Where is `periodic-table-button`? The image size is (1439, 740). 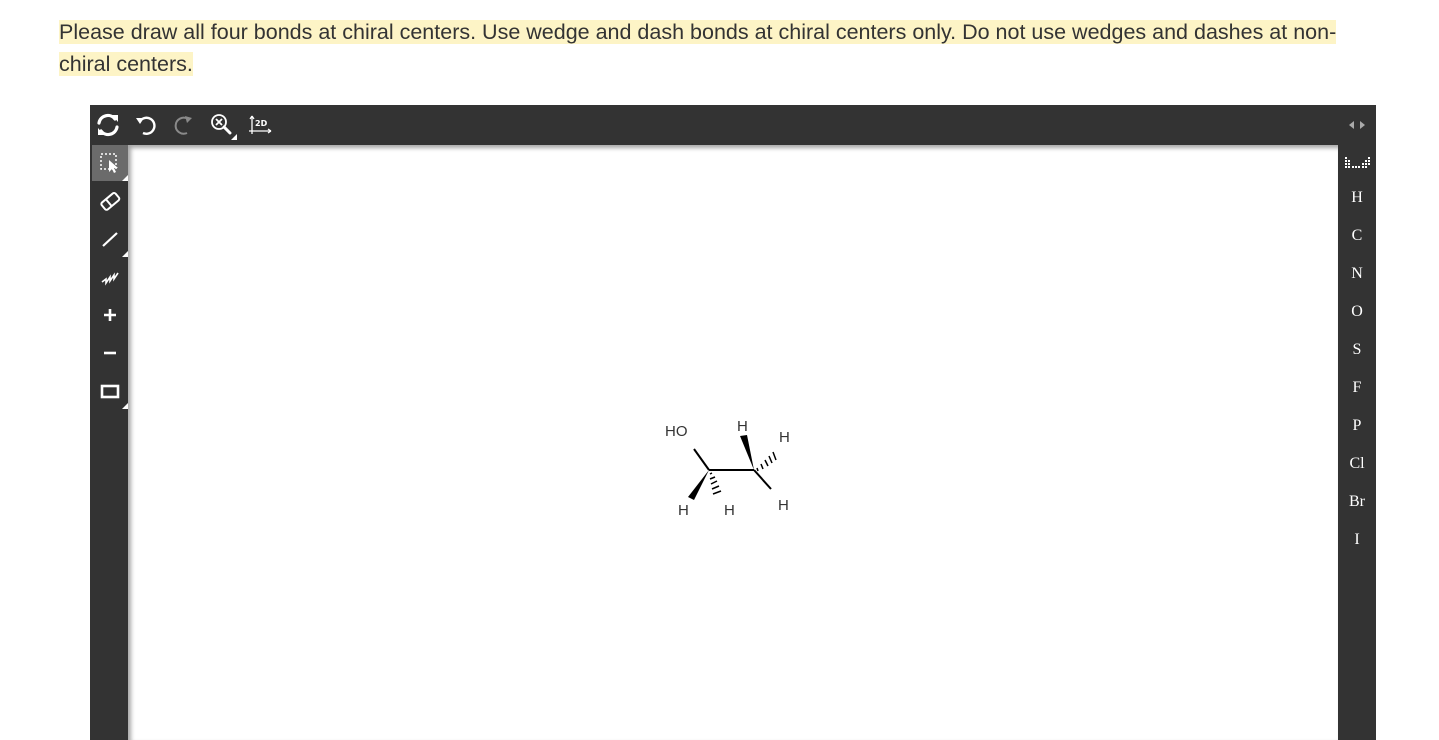 periodic-table-button is located at coordinates (1357, 163).